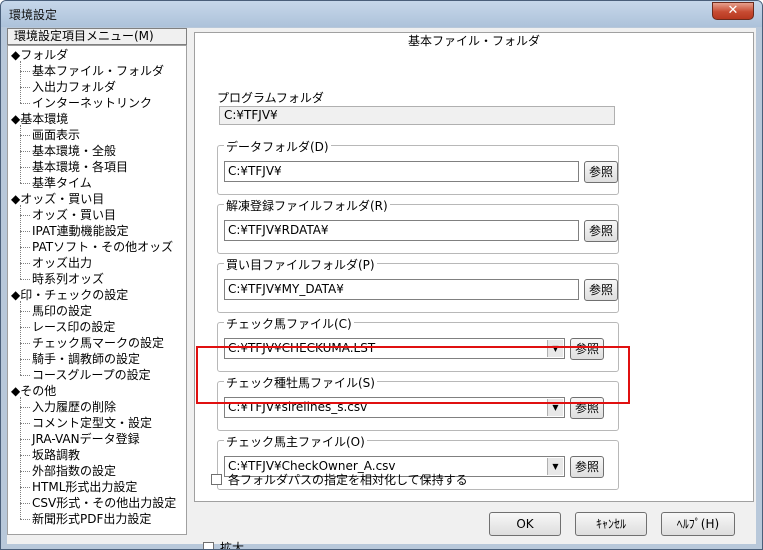  What do you see at coordinates (62, 263) in the screenshot?
I see `tree-item: オッズ出力` at bounding box center [62, 263].